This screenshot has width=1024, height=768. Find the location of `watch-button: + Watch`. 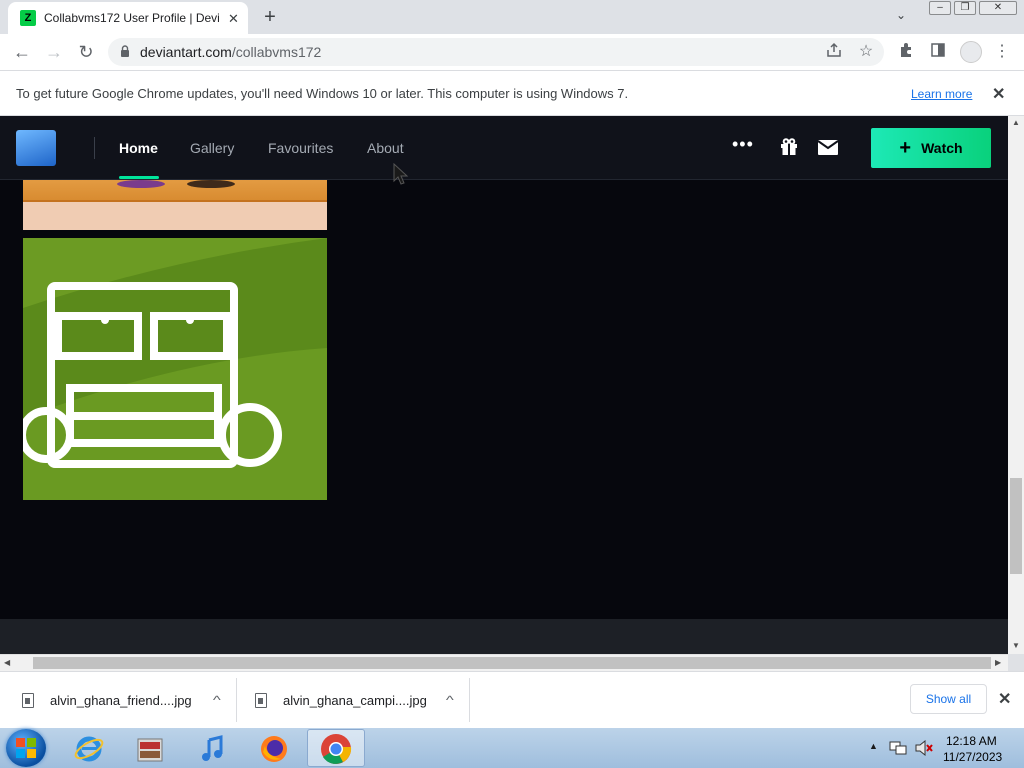

watch-button: + Watch is located at coordinates (931, 148).